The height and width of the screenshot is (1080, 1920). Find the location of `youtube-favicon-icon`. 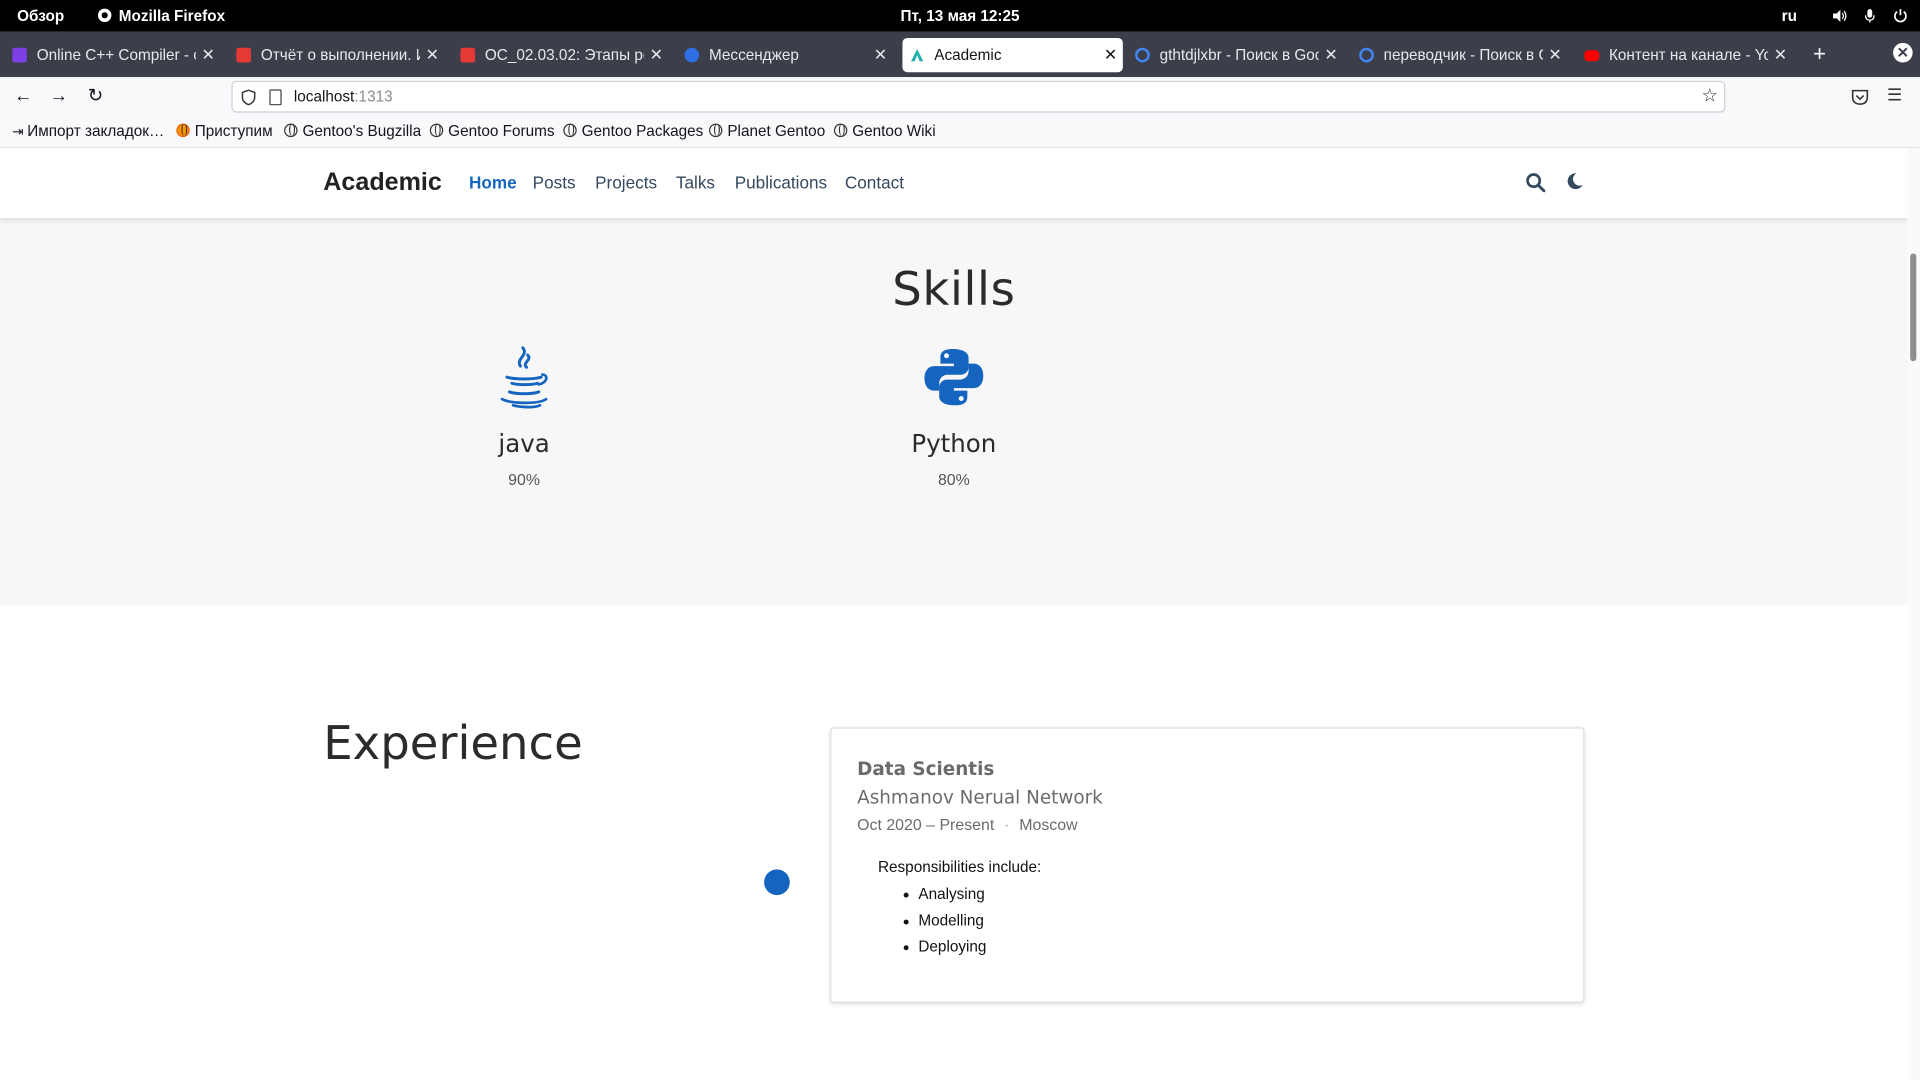

youtube-favicon-icon is located at coordinates (1592, 56).